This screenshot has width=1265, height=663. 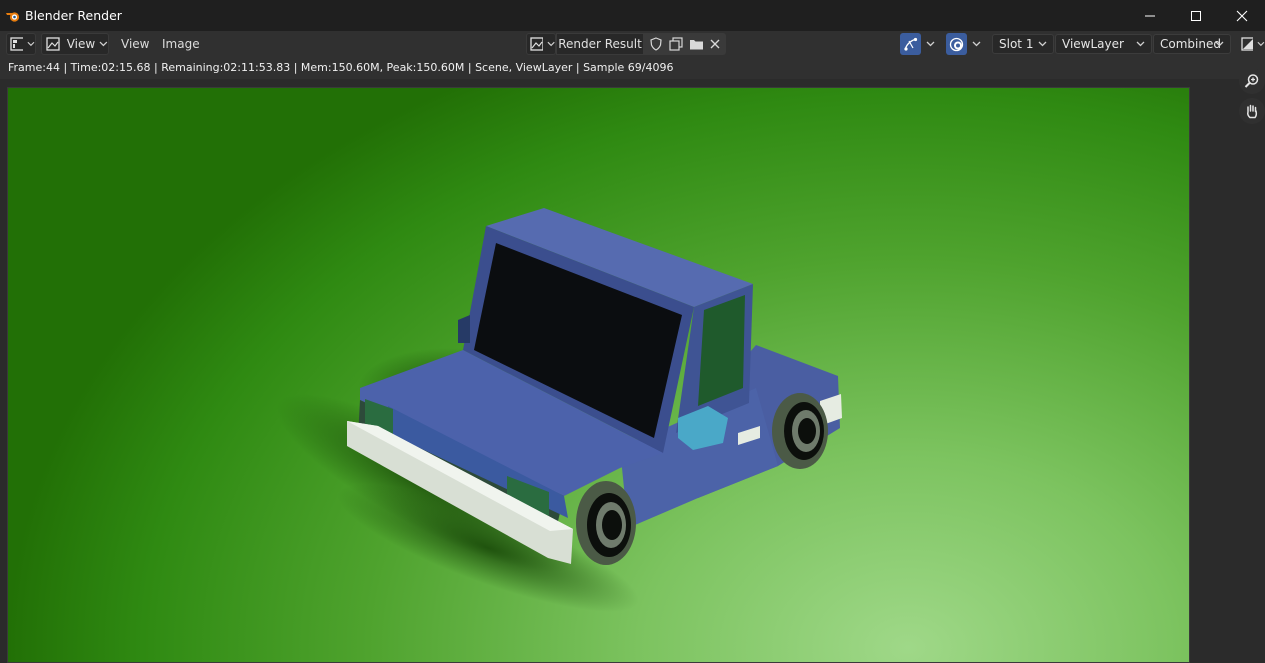 I want to click on maximize-icon, so click(x=1196, y=15).